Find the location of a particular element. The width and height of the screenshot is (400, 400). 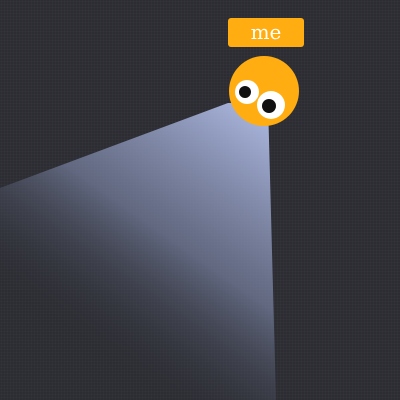

left-eye is located at coordinates (247, 92).